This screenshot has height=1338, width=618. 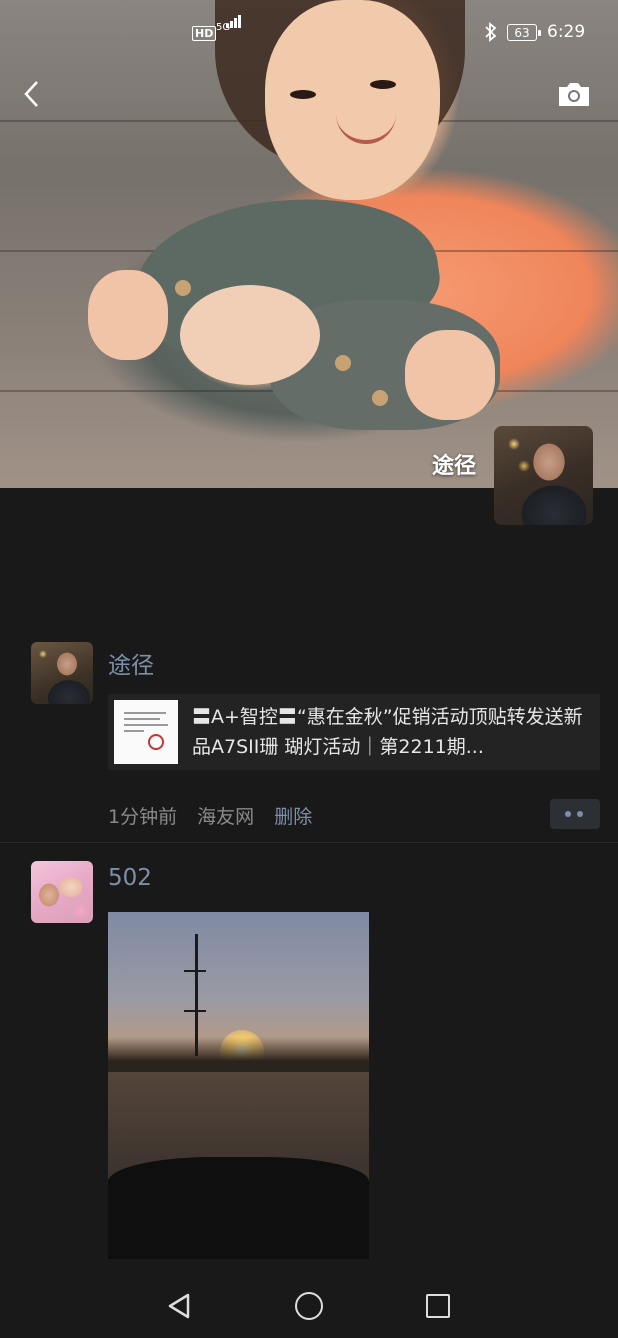 I want to click on chevron-left-icon, so click(x=31, y=94).